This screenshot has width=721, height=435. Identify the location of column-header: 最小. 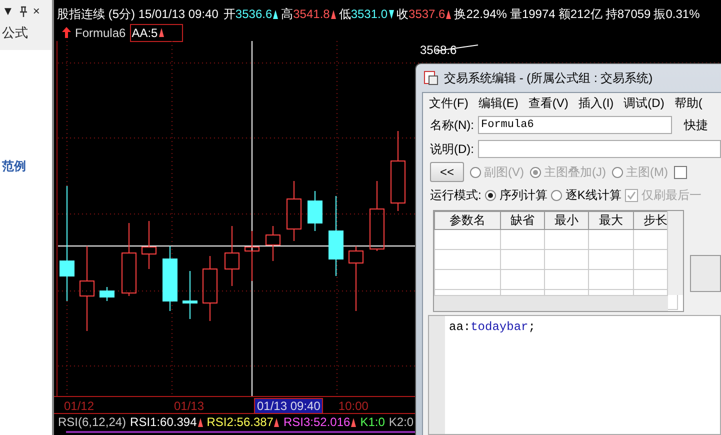
(566, 221).